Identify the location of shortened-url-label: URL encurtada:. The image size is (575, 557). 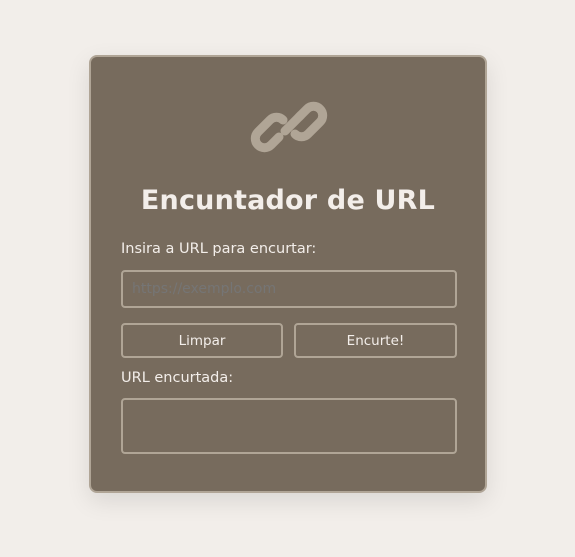
(177, 378).